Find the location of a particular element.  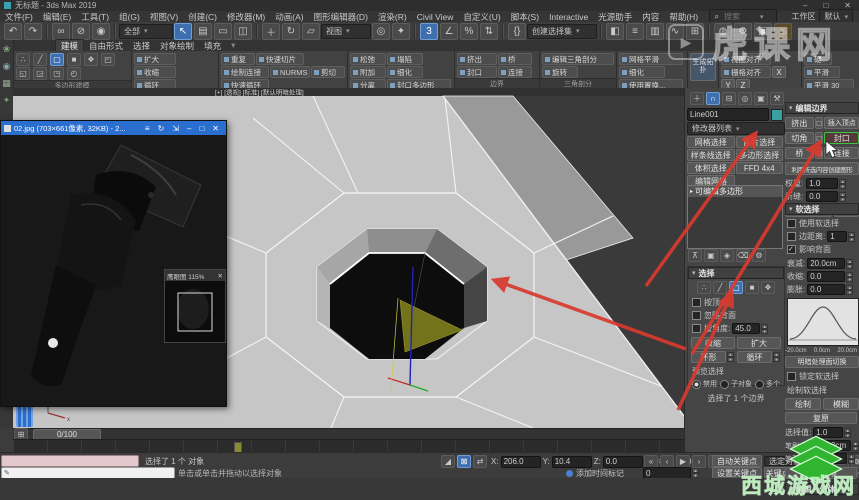

menu-file: 文件(F) is located at coordinates (19, 17).